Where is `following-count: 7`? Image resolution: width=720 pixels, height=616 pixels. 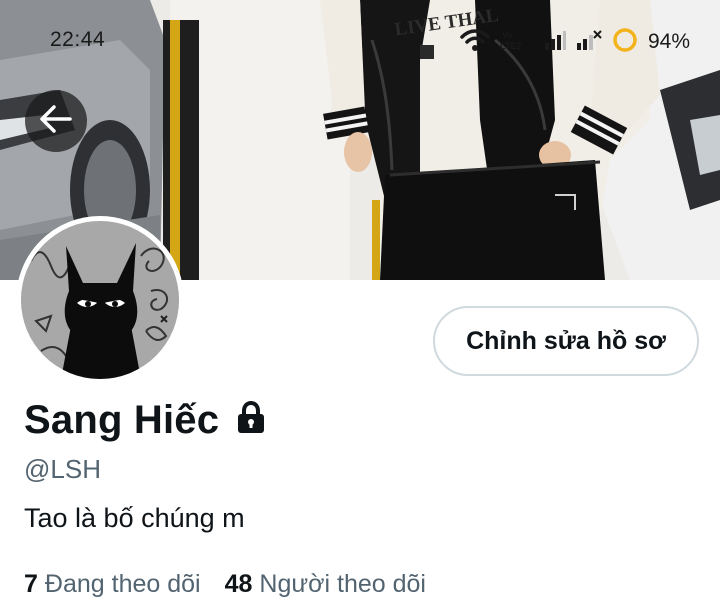
following-count: 7 is located at coordinates (31, 584).